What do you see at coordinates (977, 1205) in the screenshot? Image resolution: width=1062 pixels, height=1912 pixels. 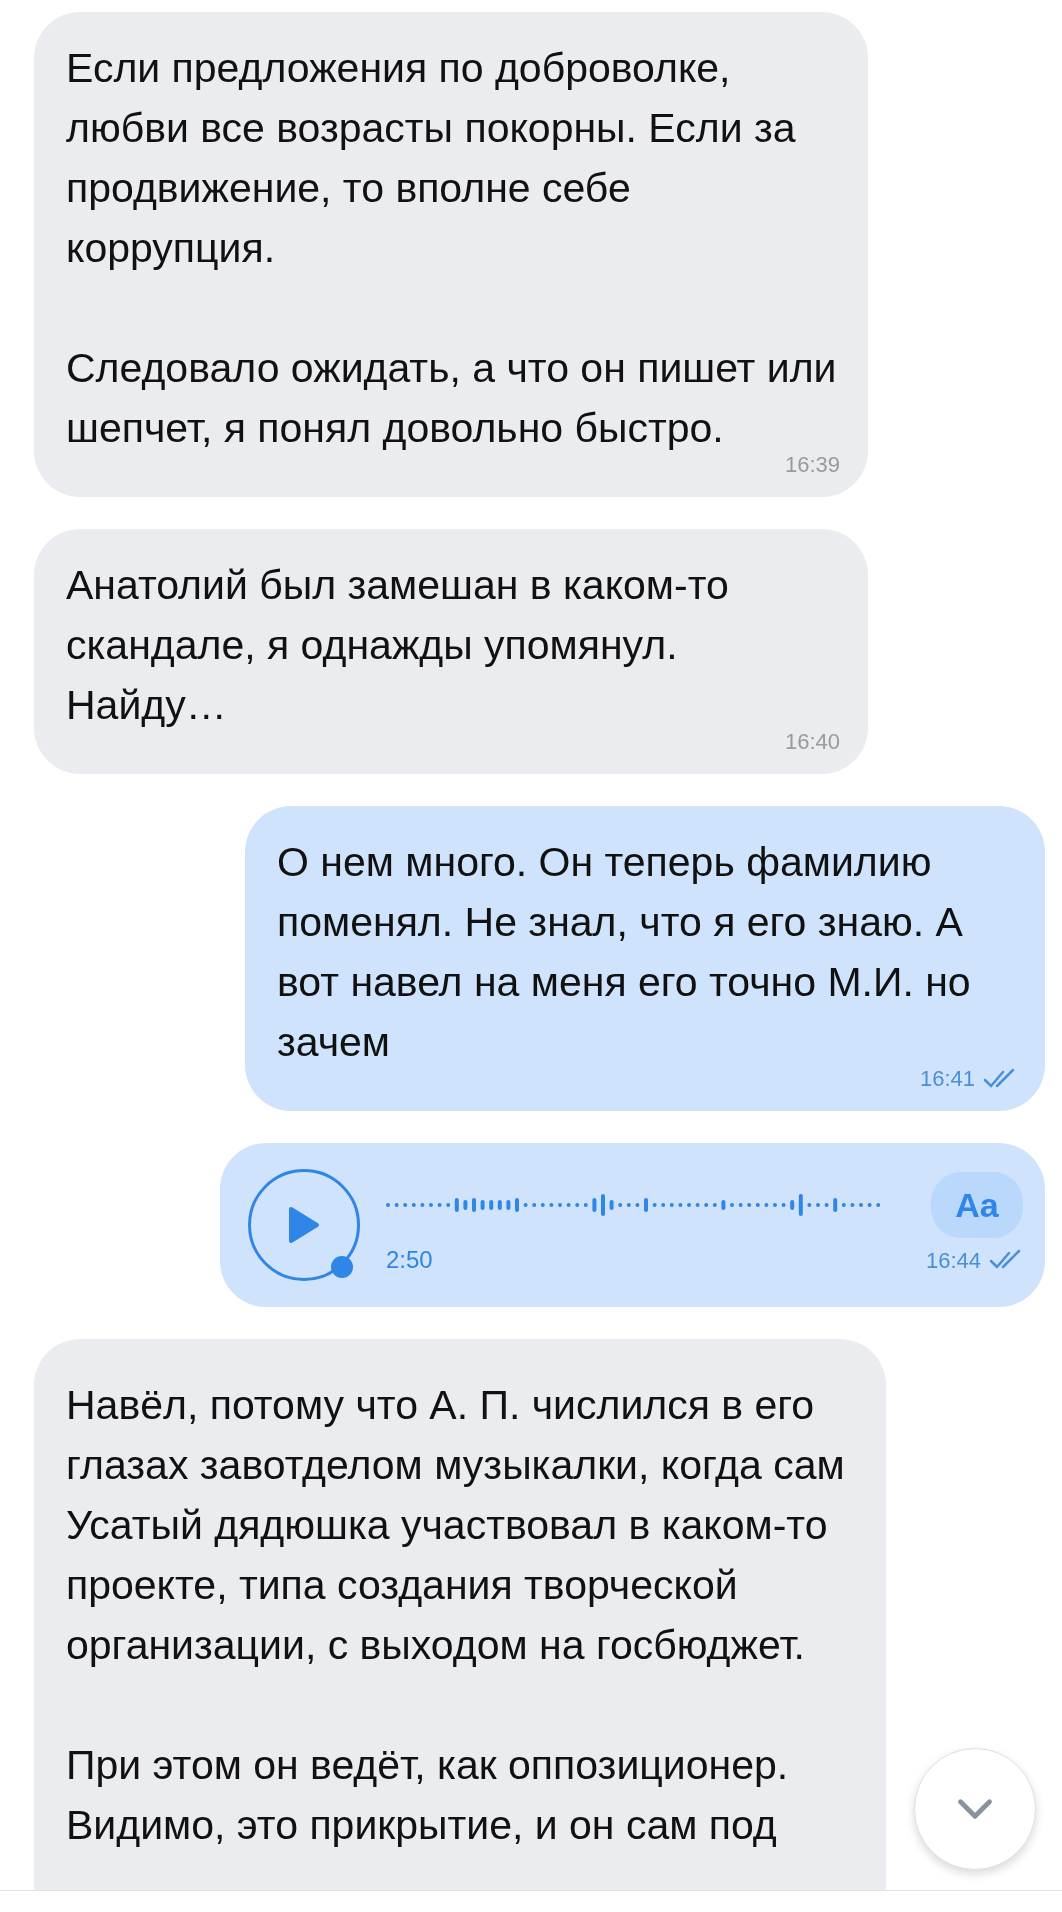 I see `transcribe-button: Aa` at bounding box center [977, 1205].